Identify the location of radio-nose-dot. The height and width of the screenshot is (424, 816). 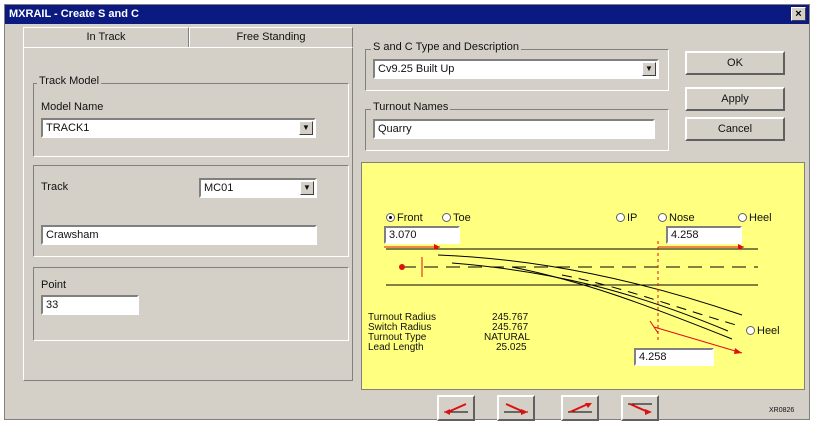
(662, 217).